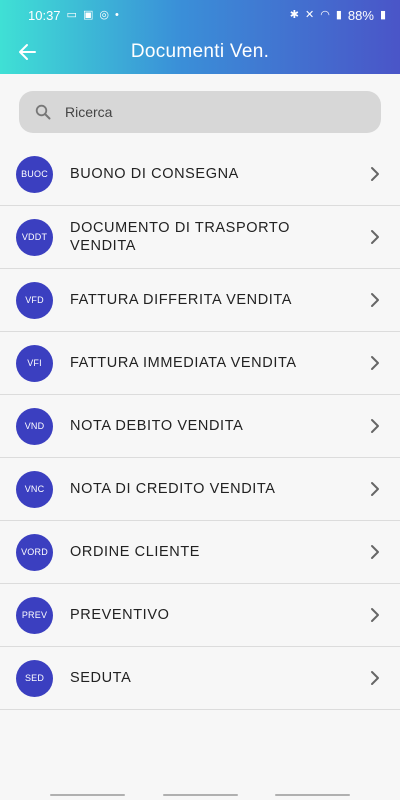  What do you see at coordinates (312, 795) in the screenshot?
I see `nav-indicator-right` at bounding box center [312, 795].